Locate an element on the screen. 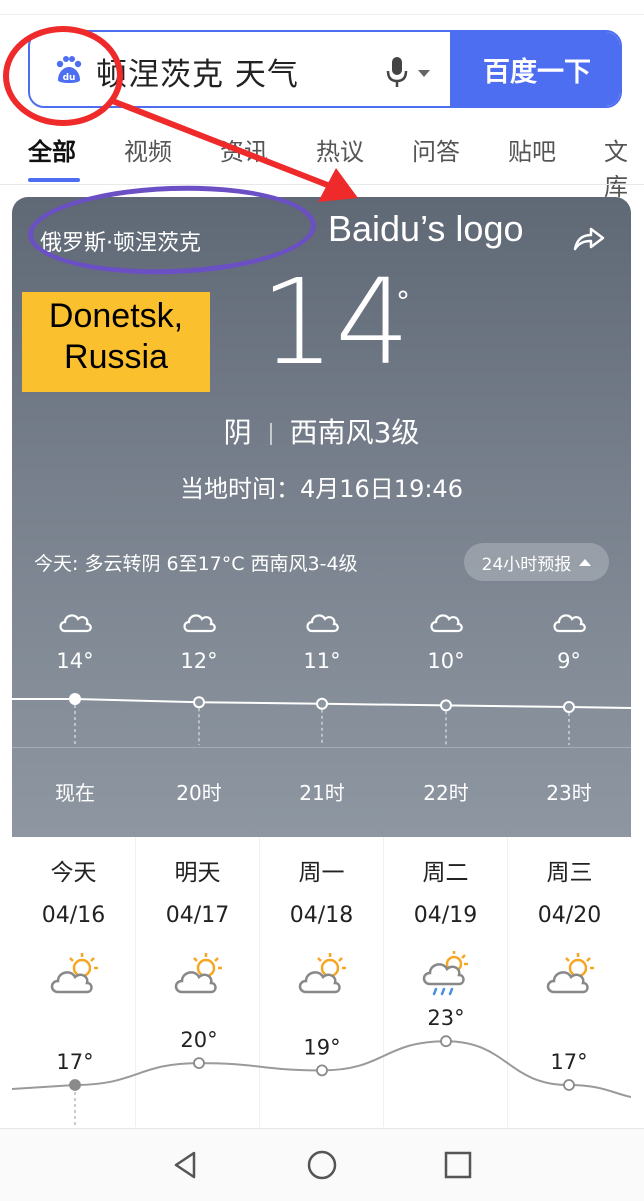  day-name: 周三 is located at coordinates (569, 873).